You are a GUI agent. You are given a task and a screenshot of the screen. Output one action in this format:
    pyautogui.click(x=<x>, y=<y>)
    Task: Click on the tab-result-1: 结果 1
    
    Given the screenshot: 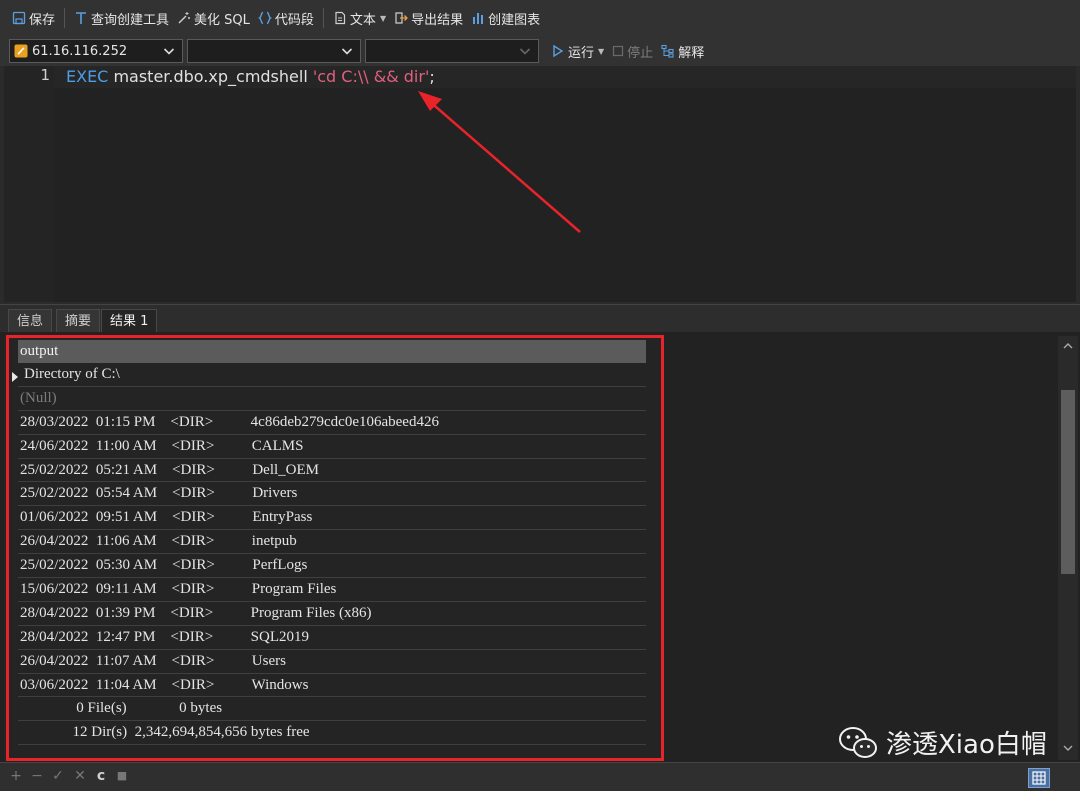 What is the action you would take?
    pyautogui.click(x=129, y=321)
    